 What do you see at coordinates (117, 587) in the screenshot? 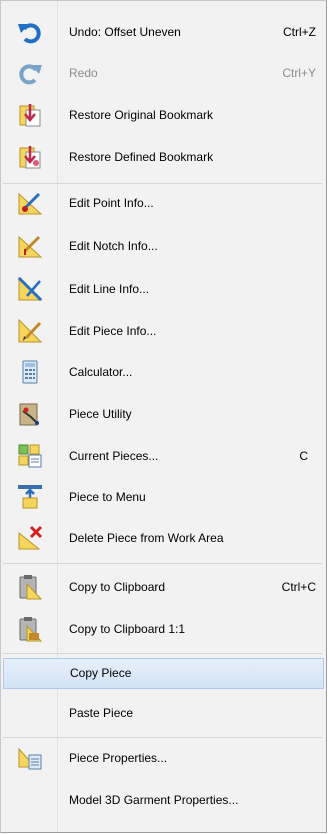
I see `menu-item-label: Copy to Clipboard` at bounding box center [117, 587].